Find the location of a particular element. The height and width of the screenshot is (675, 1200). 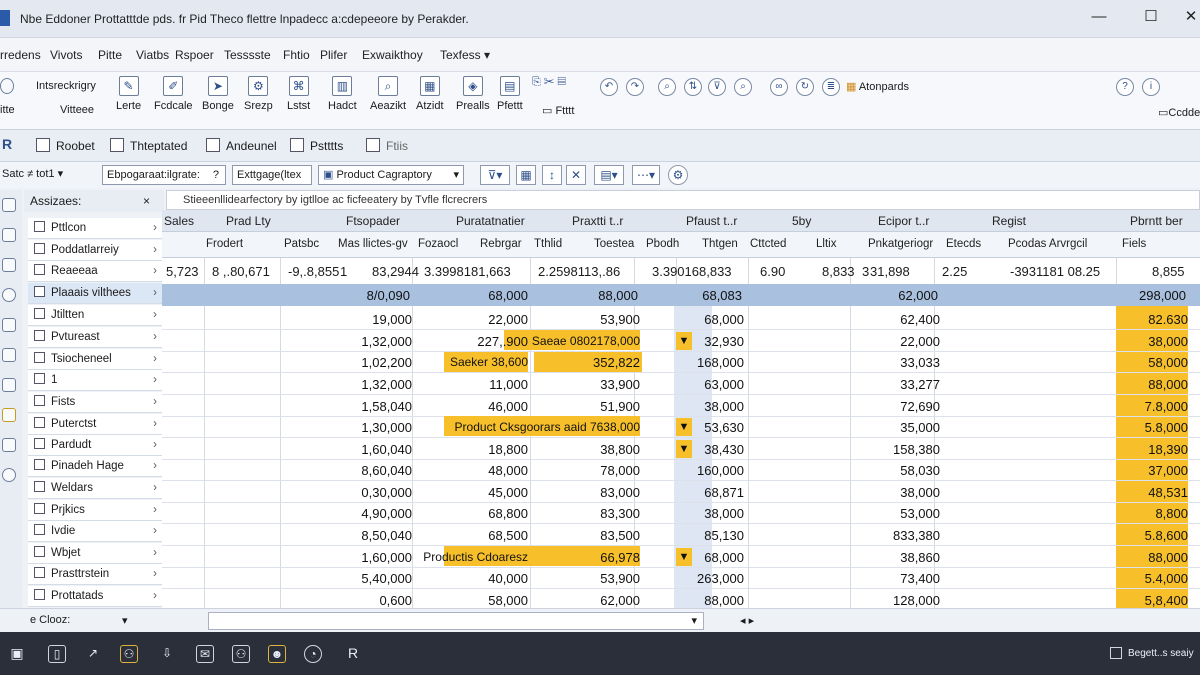

scroll-arrows: ◂ ▸ is located at coordinates (747, 620).